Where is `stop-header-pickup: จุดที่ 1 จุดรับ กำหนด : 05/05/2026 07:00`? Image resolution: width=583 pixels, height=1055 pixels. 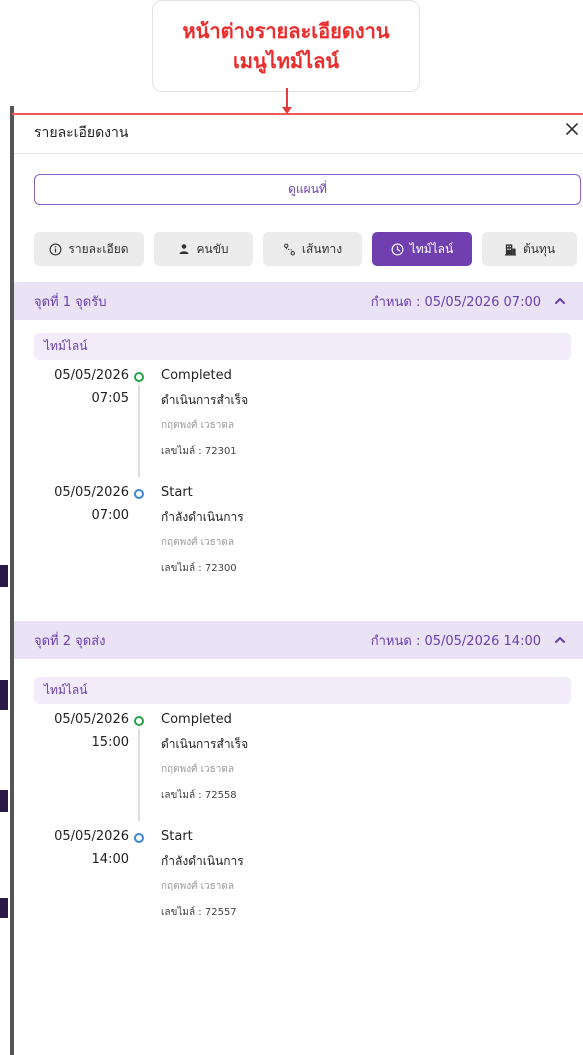
stop-header-pickup: จุดที่ 1 จุดรับ กำหนด : 05/05/2026 07:00 is located at coordinates (298, 301).